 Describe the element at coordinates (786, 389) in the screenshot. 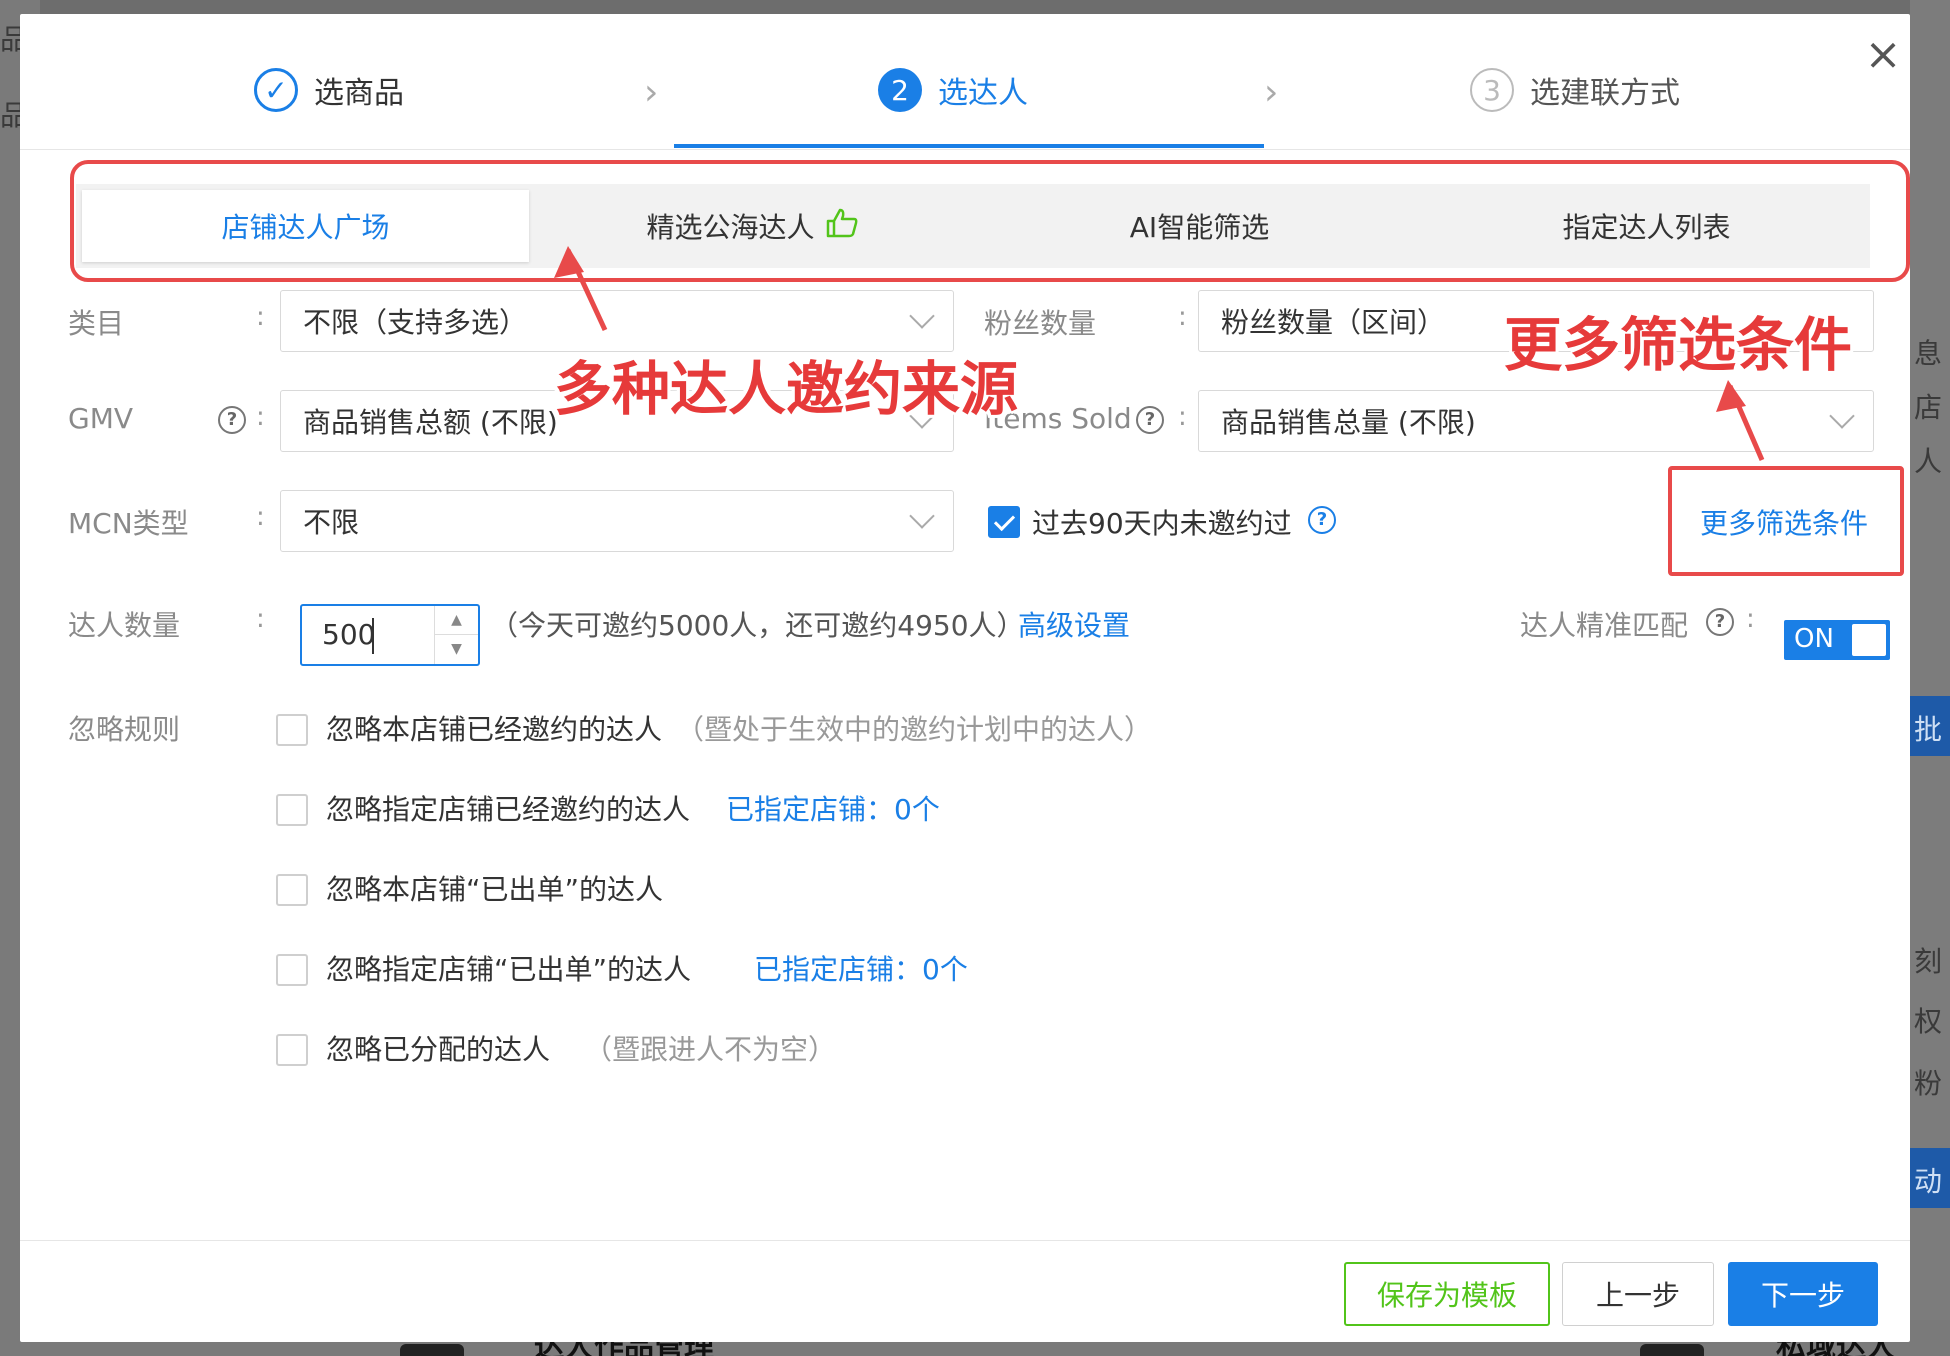

I see `annotation-text-sources: 多种达人邀约来源` at that location.